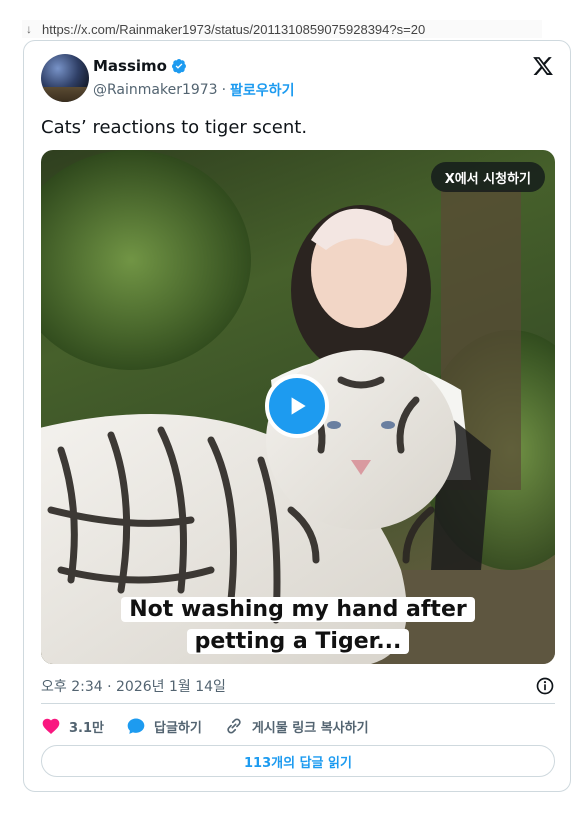  What do you see at coordinates (234, 726) in the screenshot?
I see `link-icon` at bounding box center [234, 726].